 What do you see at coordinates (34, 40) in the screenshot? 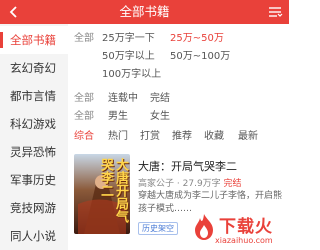
I see `sidebar-item-all: 全部书籍` at bounding box center [34, 40].